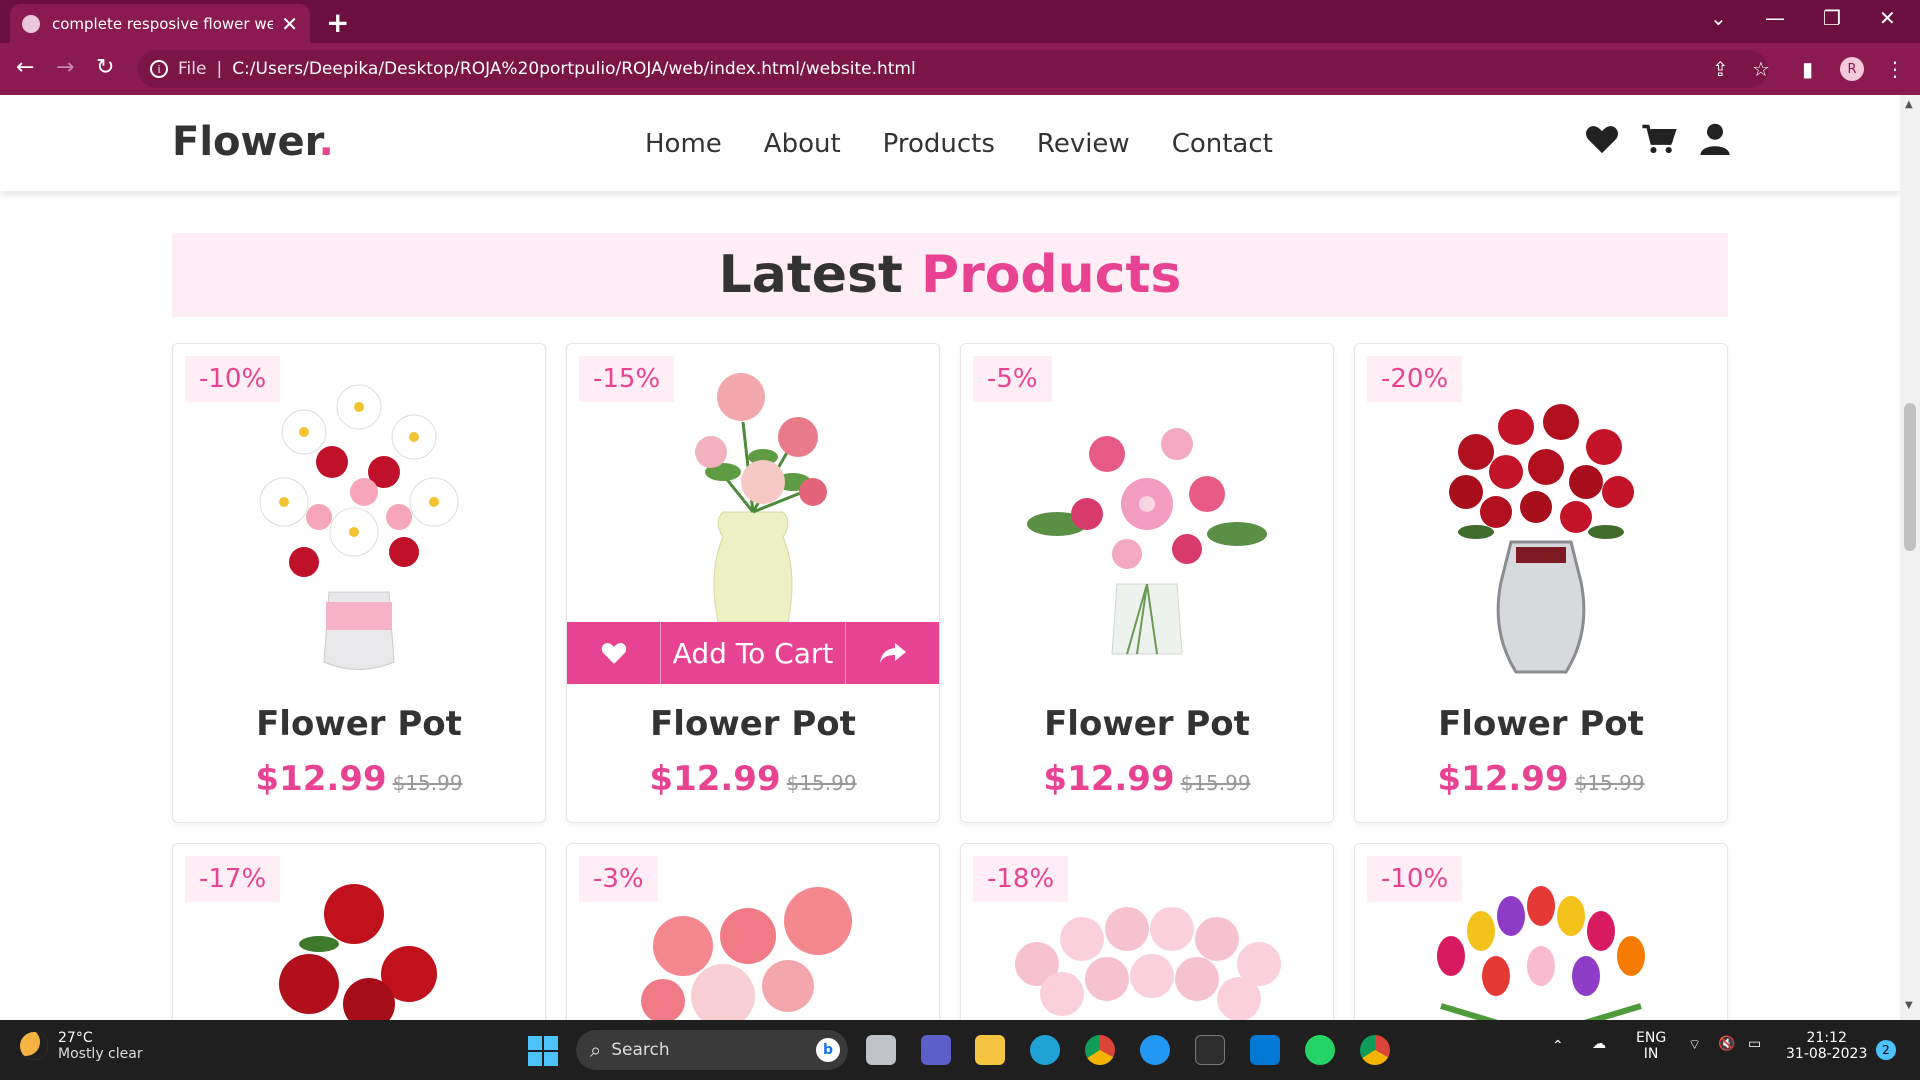  I want to click on scroll-down-icon: ▼, so click(1909, 1005).